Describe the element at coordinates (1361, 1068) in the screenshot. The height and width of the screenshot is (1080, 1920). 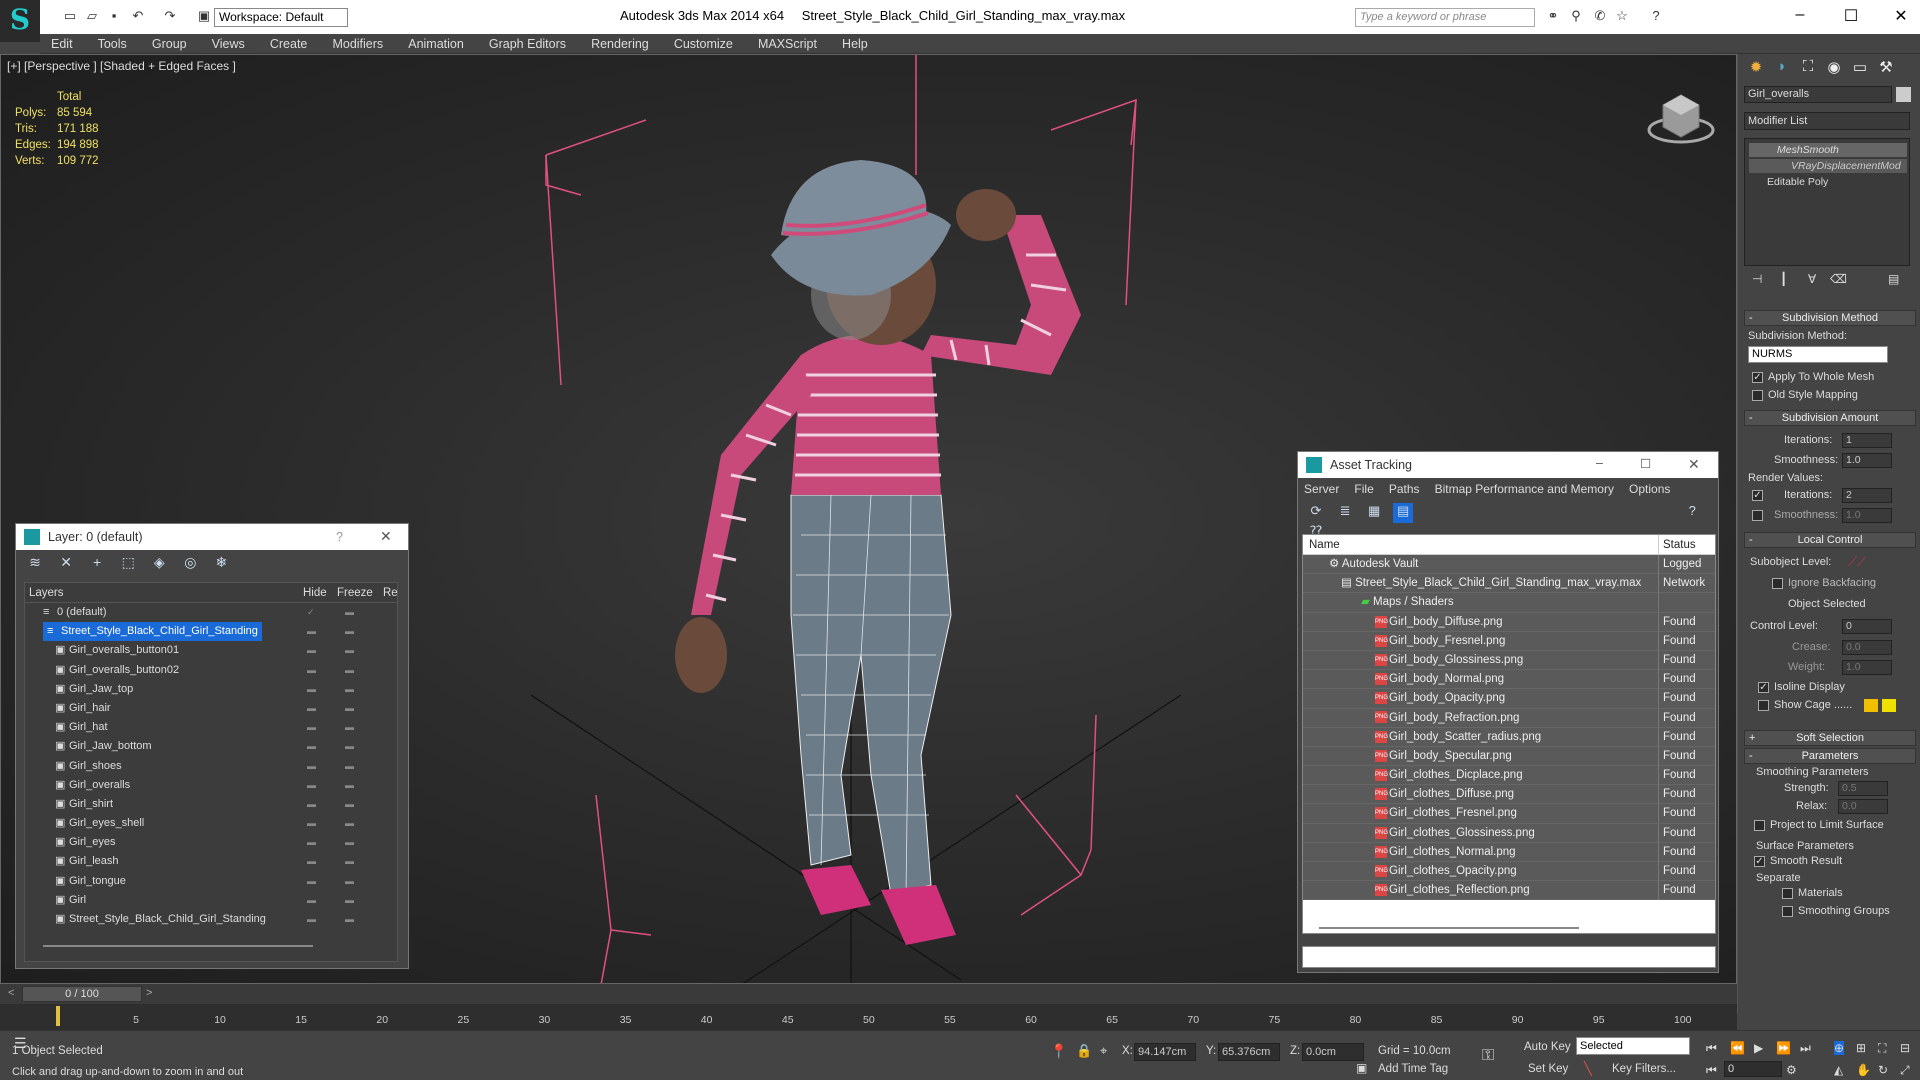
I see `time-tag-icon: ▣` at that location.